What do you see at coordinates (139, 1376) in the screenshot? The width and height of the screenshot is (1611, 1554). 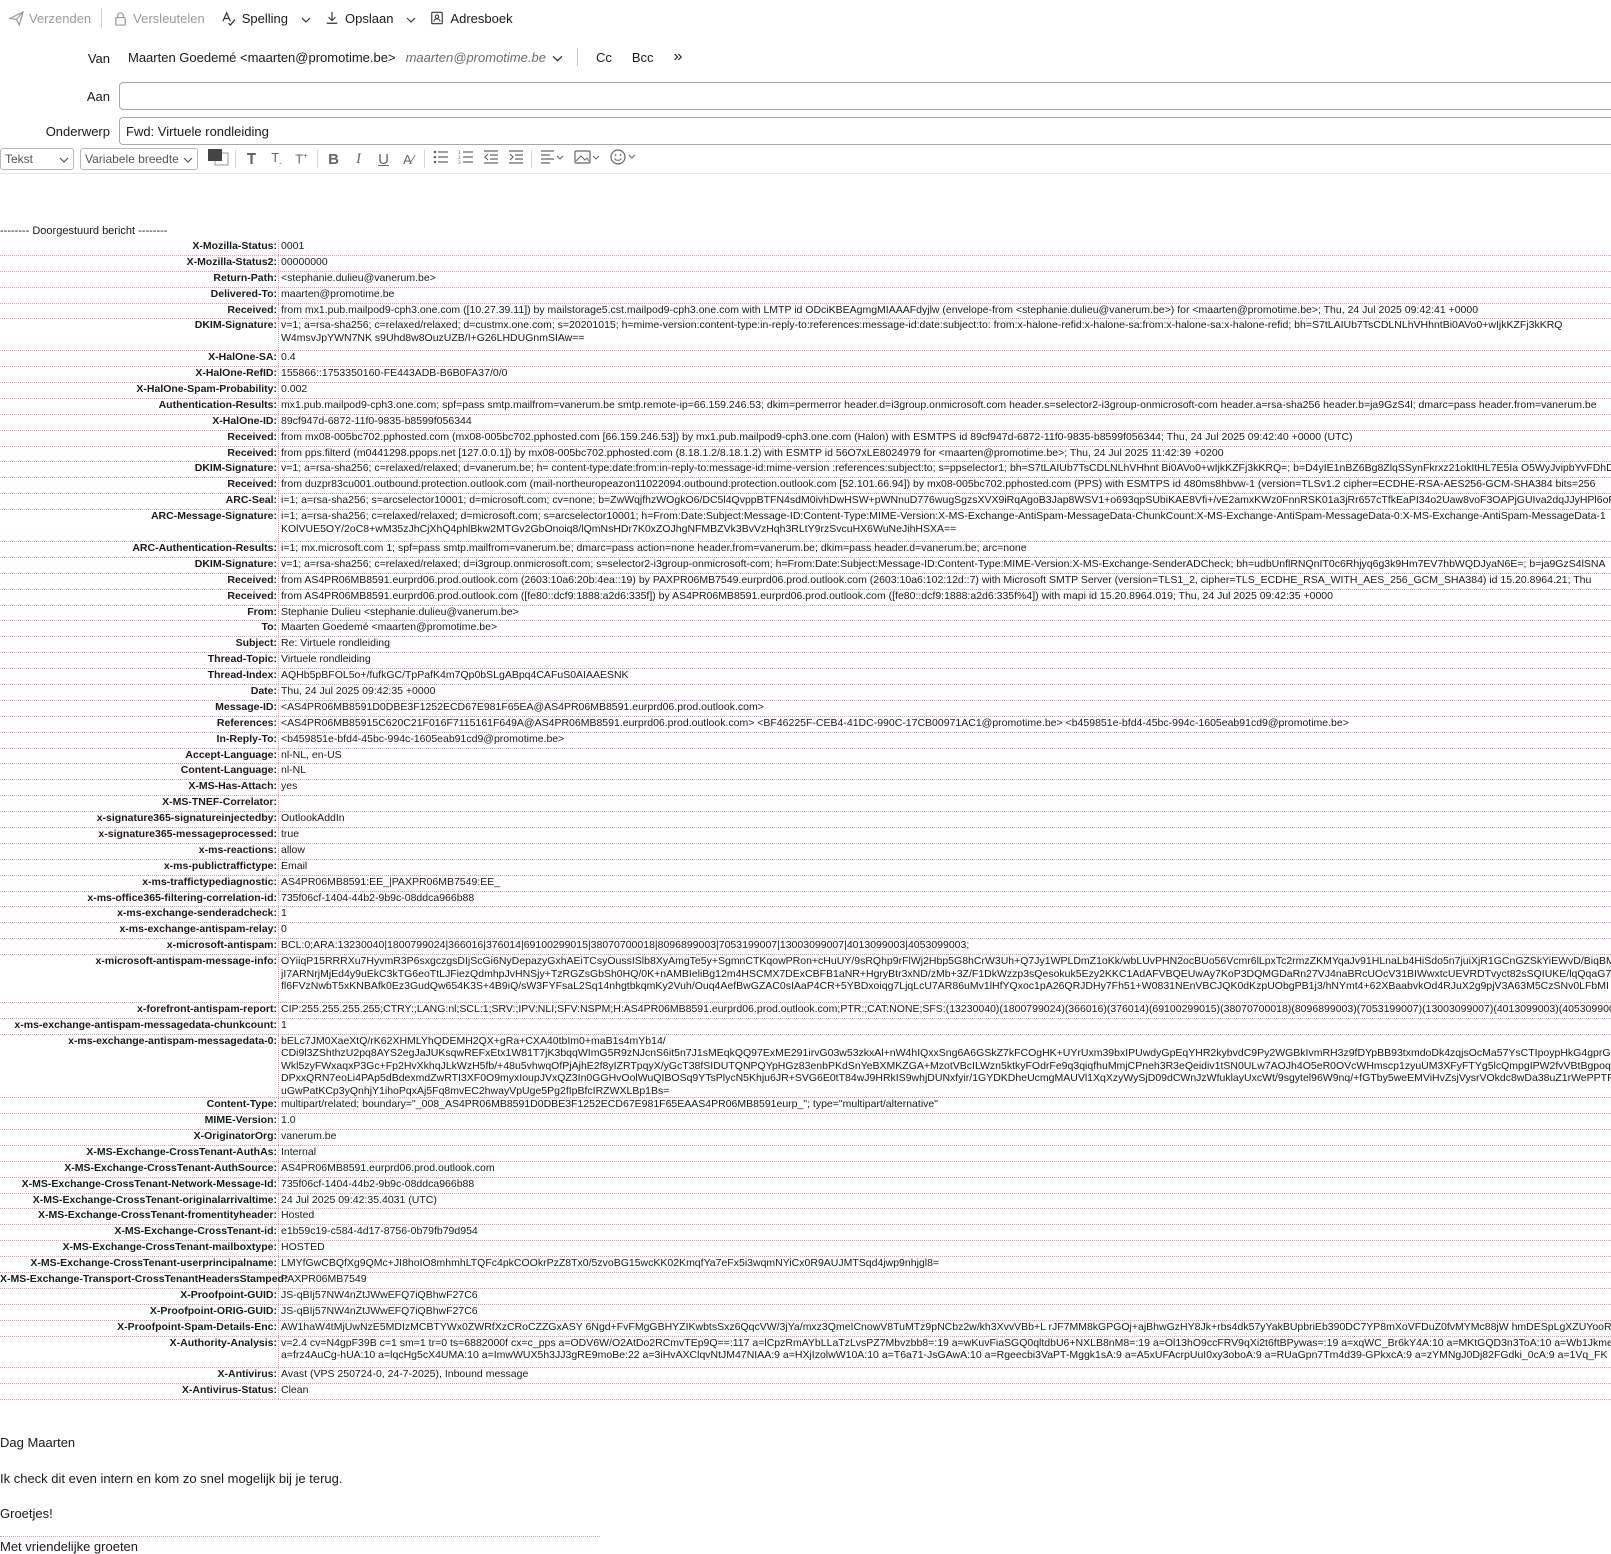 I see `header-name: X-Antivirus:` at bounding box center [139, 1376].